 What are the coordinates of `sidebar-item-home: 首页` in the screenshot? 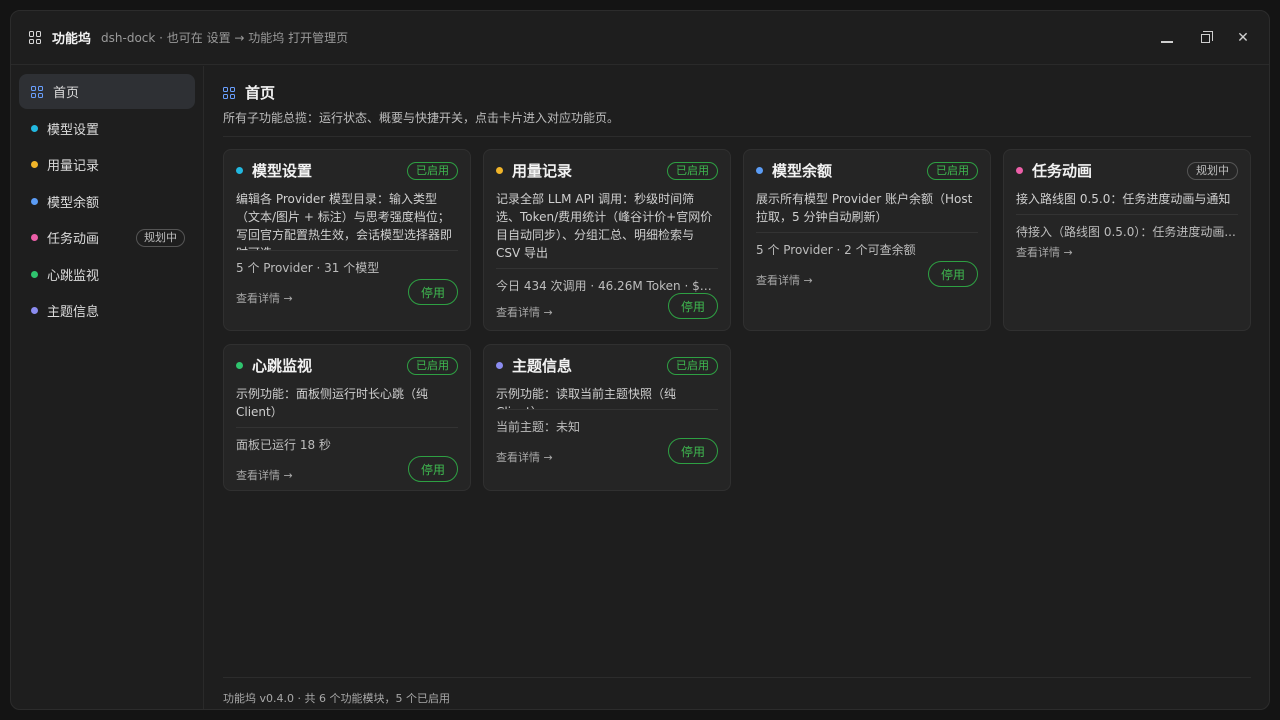 It's located at (107, 91).